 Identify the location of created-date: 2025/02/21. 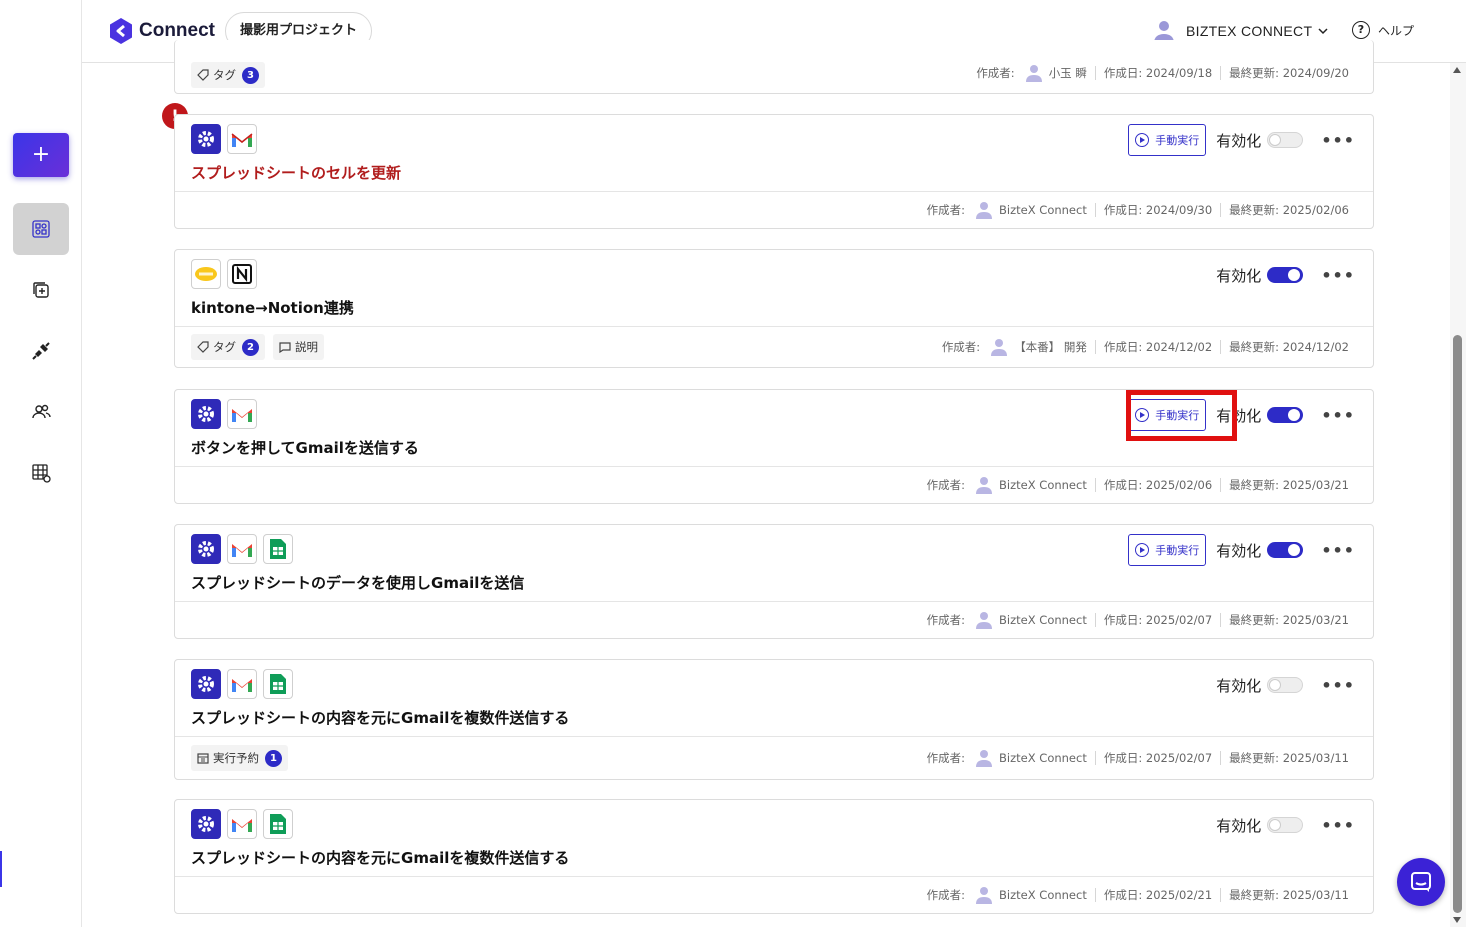
(1179, 895).